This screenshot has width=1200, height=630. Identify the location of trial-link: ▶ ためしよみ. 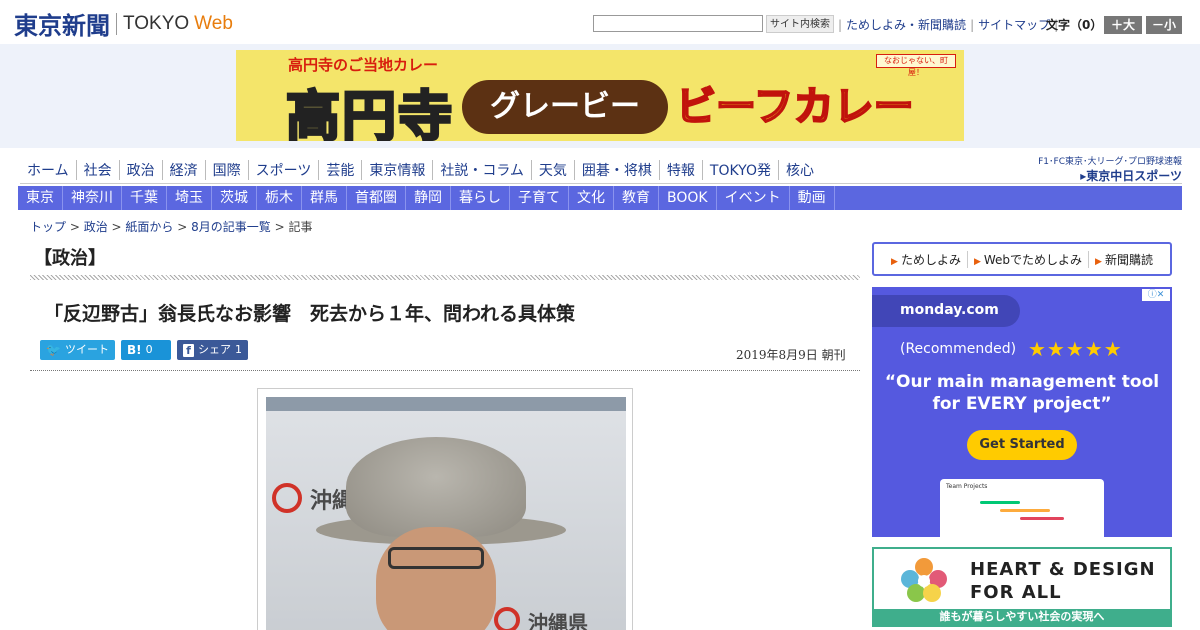
(926, 259).